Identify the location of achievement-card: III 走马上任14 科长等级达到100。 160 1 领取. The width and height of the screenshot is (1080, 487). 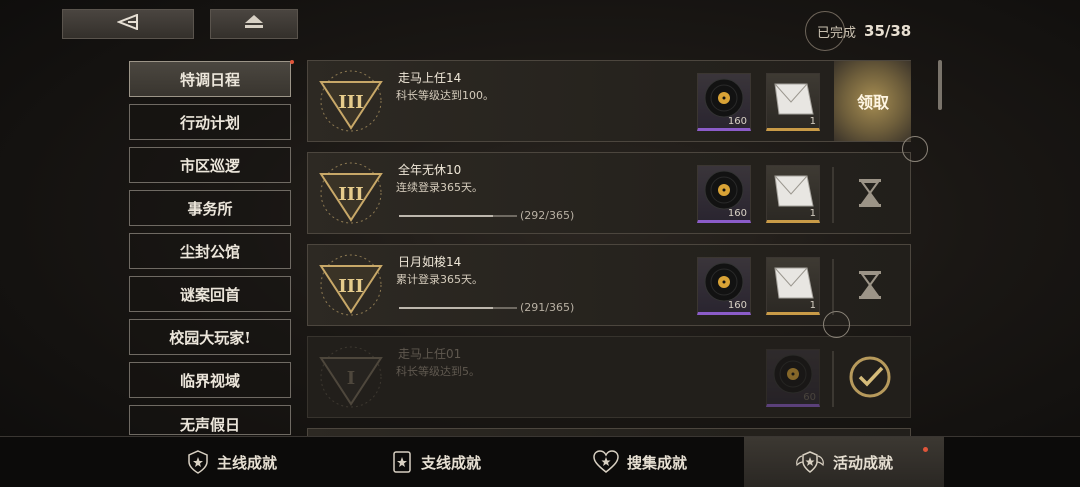
(609, 101).